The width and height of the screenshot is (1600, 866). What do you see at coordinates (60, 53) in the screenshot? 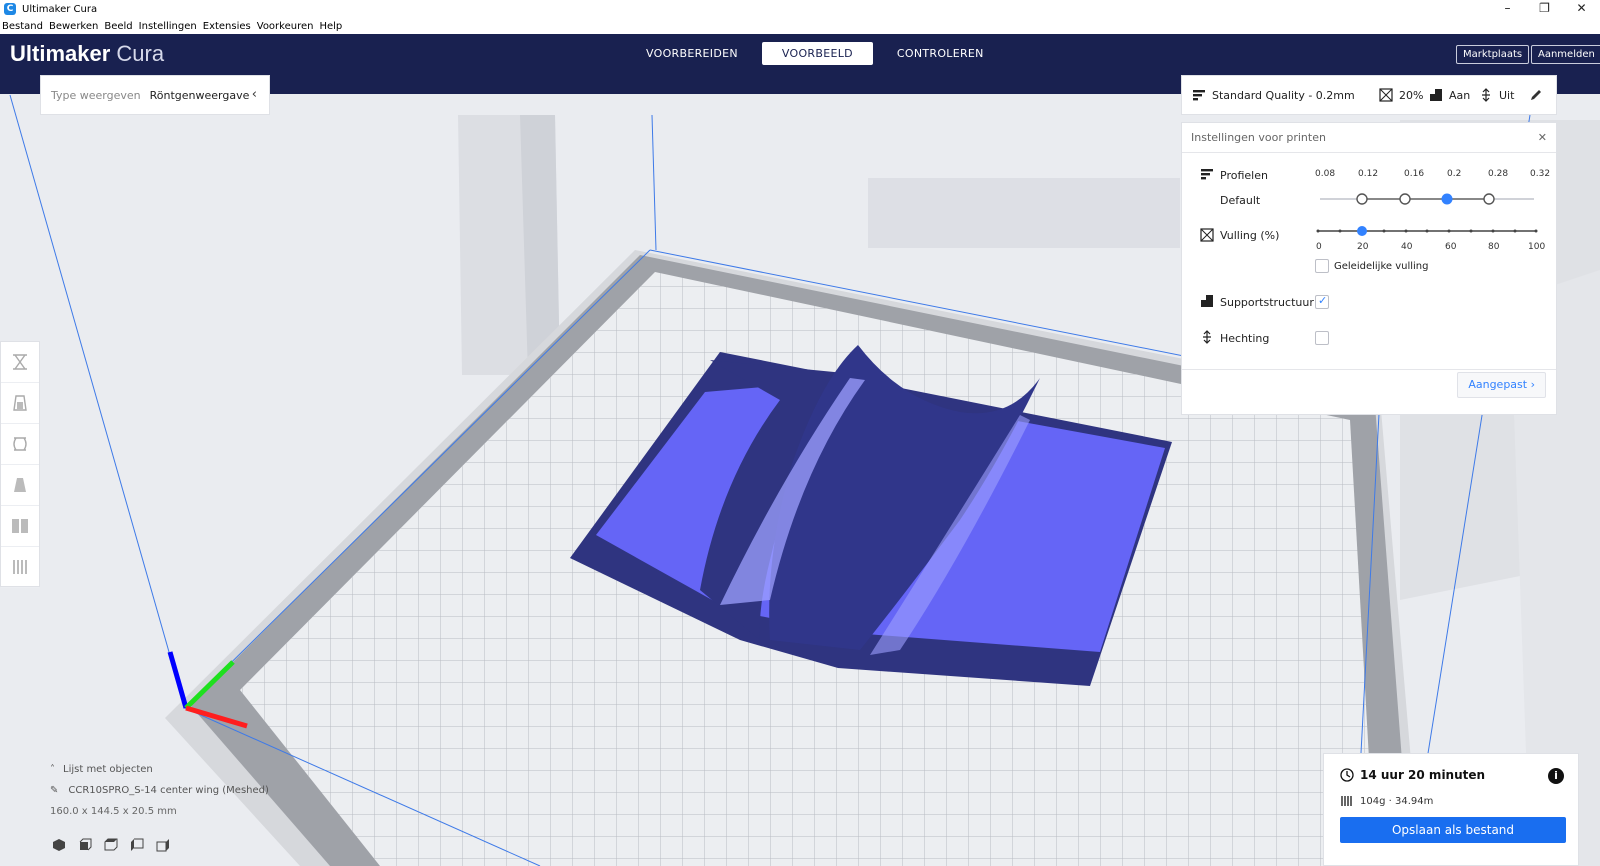
I see `brand-name: Ultimaker` at bounding box center [60, 53].